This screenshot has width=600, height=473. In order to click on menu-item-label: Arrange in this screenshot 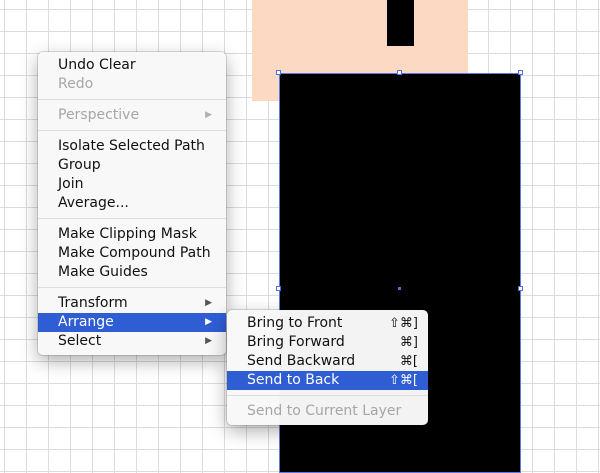, I will do `click(86, 322)`.